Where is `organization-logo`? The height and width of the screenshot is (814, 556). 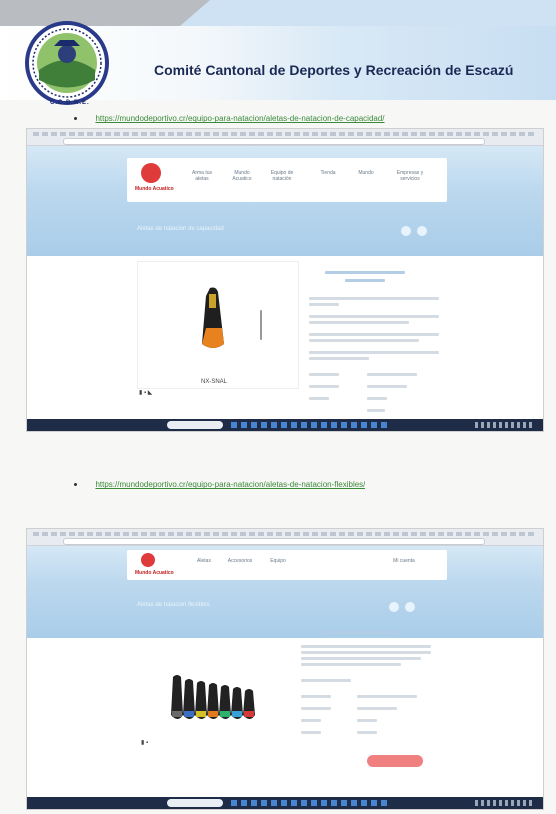 organization-logo is located at coordinates (67, 63).